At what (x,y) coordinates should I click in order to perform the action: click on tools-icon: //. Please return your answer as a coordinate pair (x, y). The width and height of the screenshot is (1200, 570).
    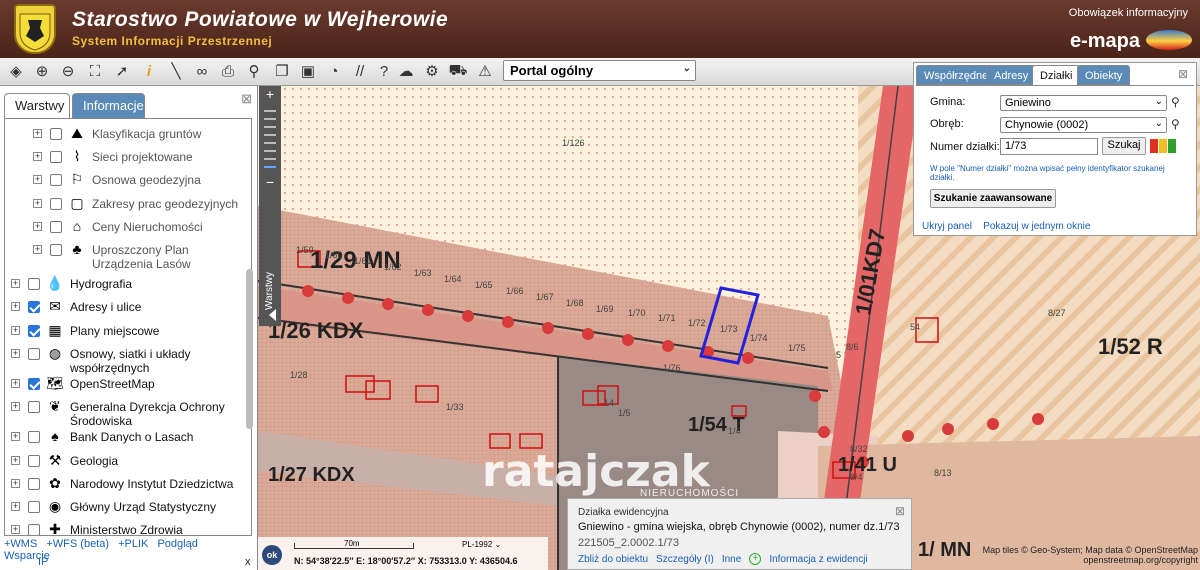
    Looking at the image, I should click on (360, 71).